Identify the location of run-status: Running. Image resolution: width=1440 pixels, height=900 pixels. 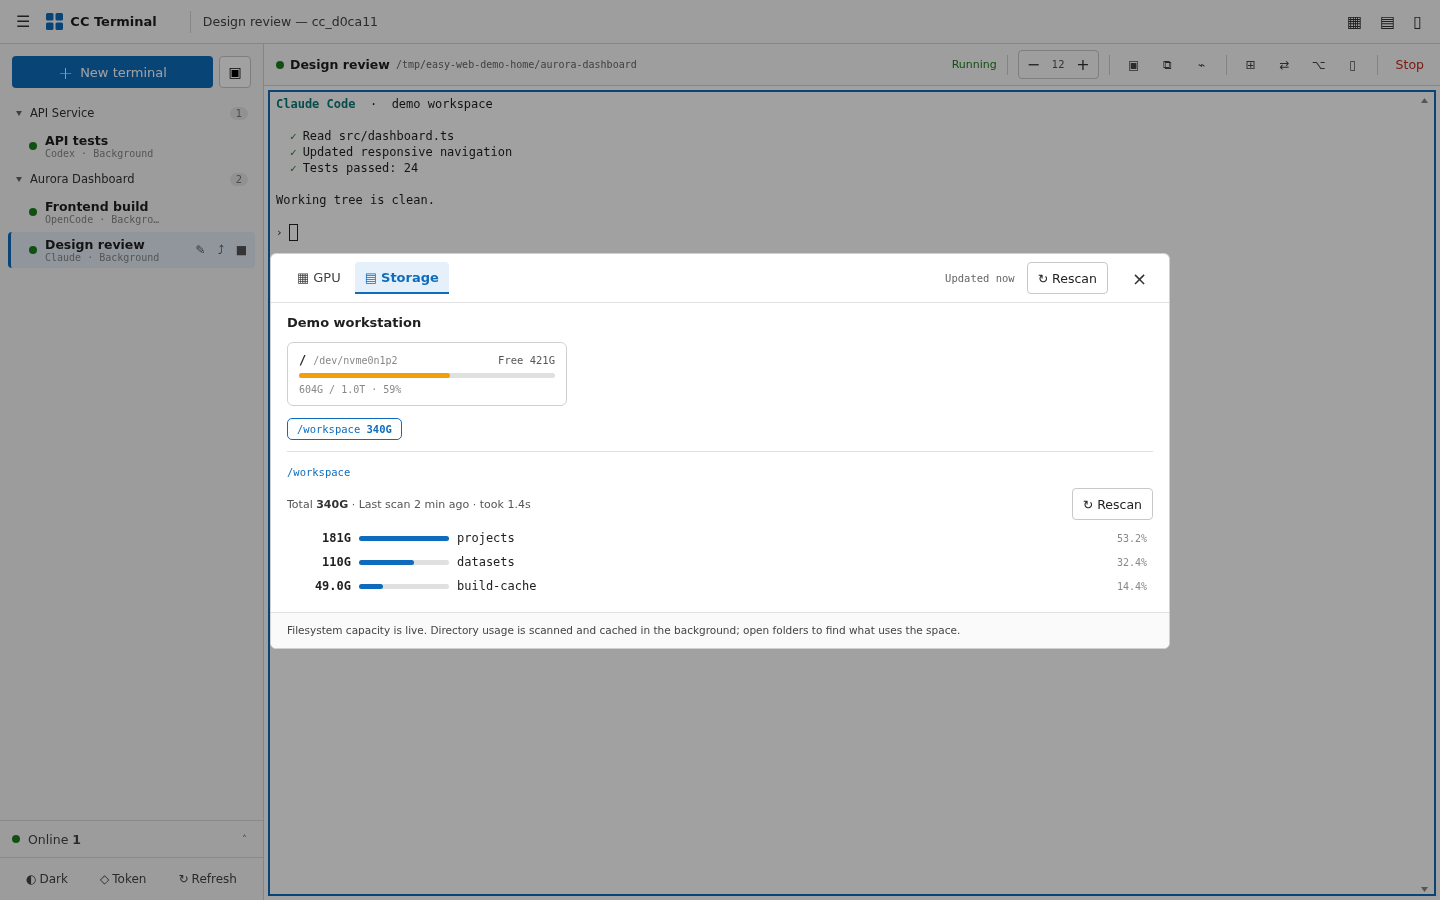
(974, 64).